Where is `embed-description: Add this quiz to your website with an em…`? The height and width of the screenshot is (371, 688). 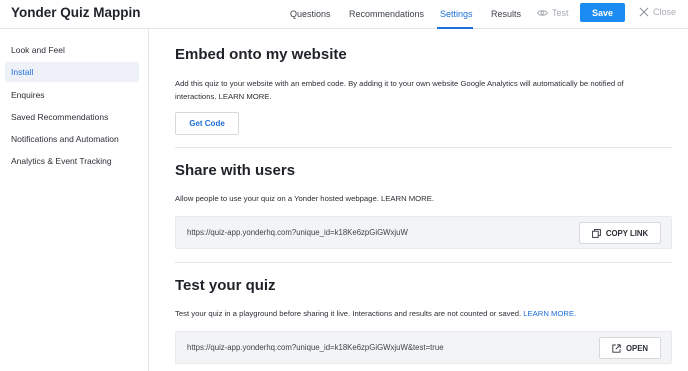
embed-description: Add this quiz to your website with an em… is located at coordinates (399, 90).